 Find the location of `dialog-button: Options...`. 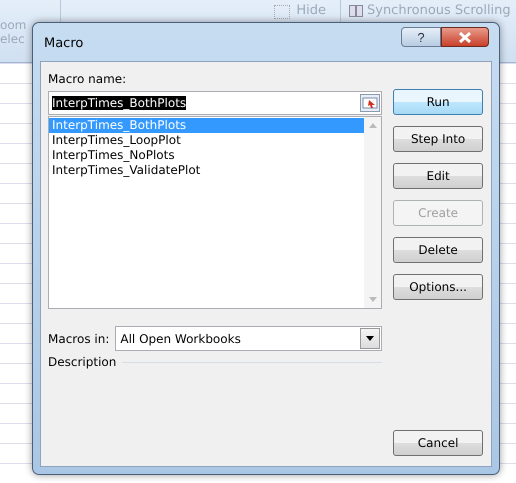

dialog-button: Options... is located at coordinates (438, 287).